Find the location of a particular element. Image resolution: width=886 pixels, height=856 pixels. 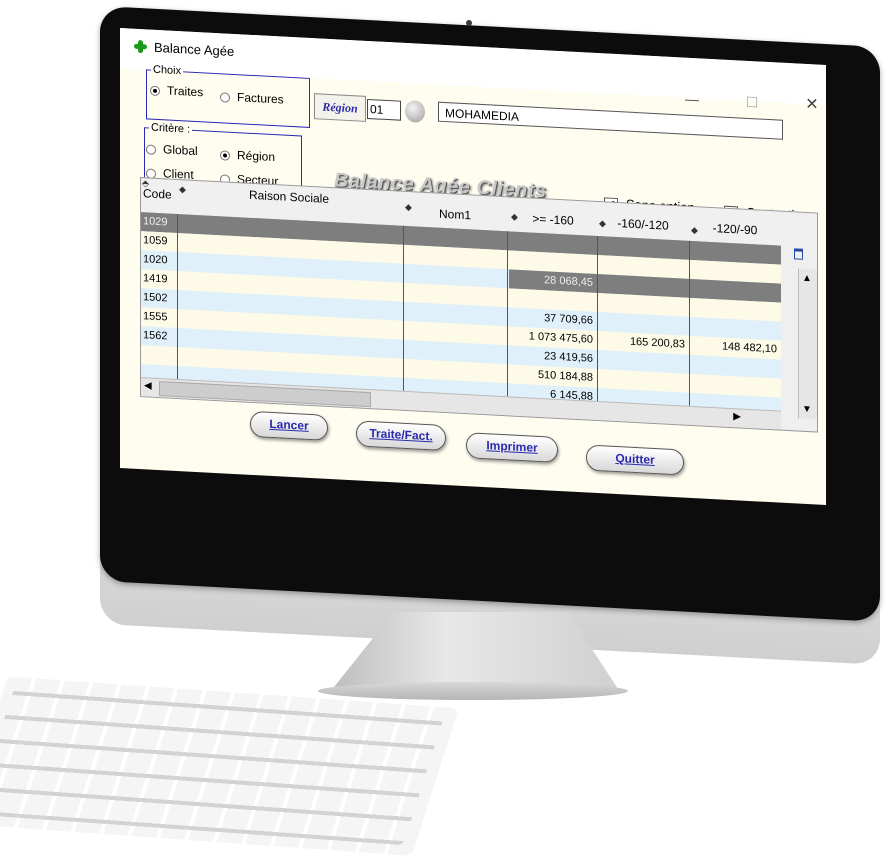

radio-region: Région is located at coordinates (247, 155).